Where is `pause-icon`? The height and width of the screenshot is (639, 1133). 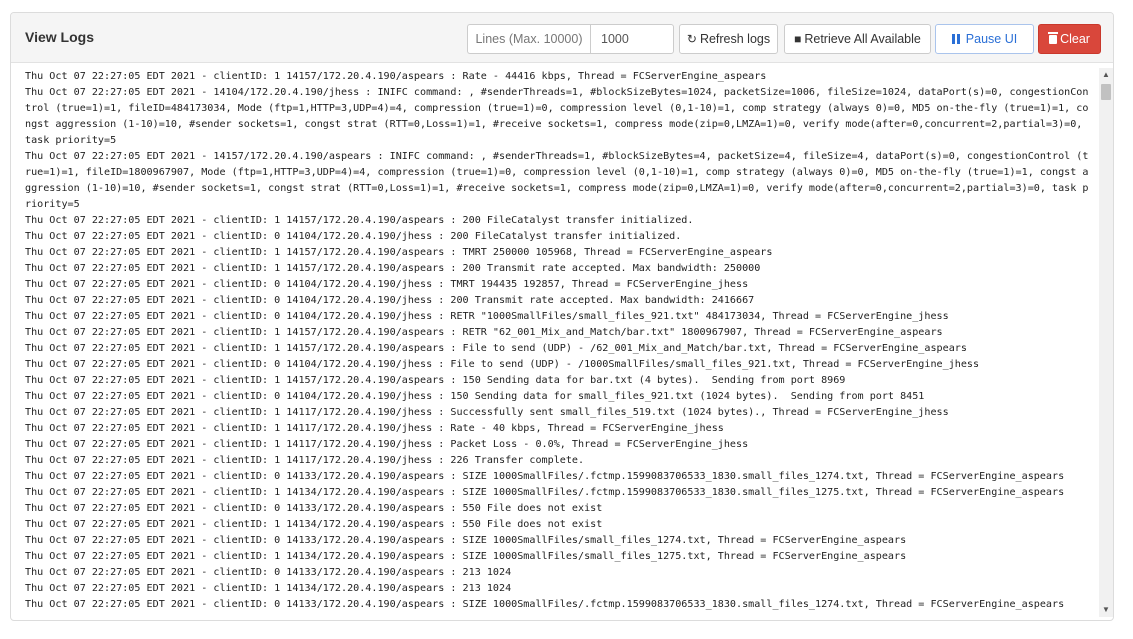
pause-icon is located at coordinates (956, 40).